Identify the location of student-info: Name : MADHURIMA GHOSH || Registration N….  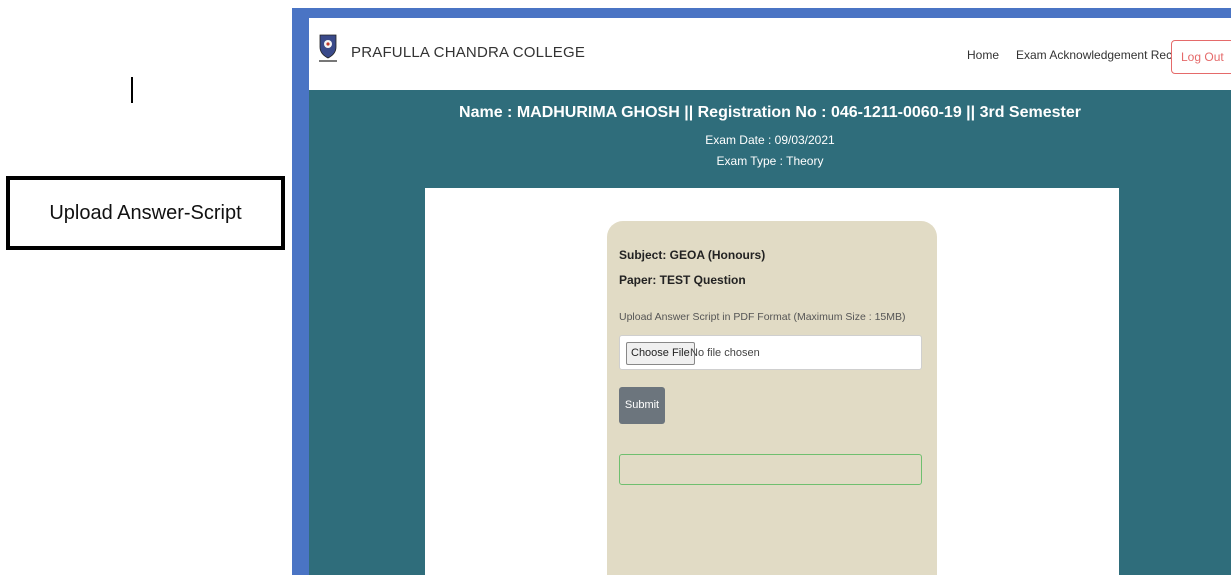
(770, 136).